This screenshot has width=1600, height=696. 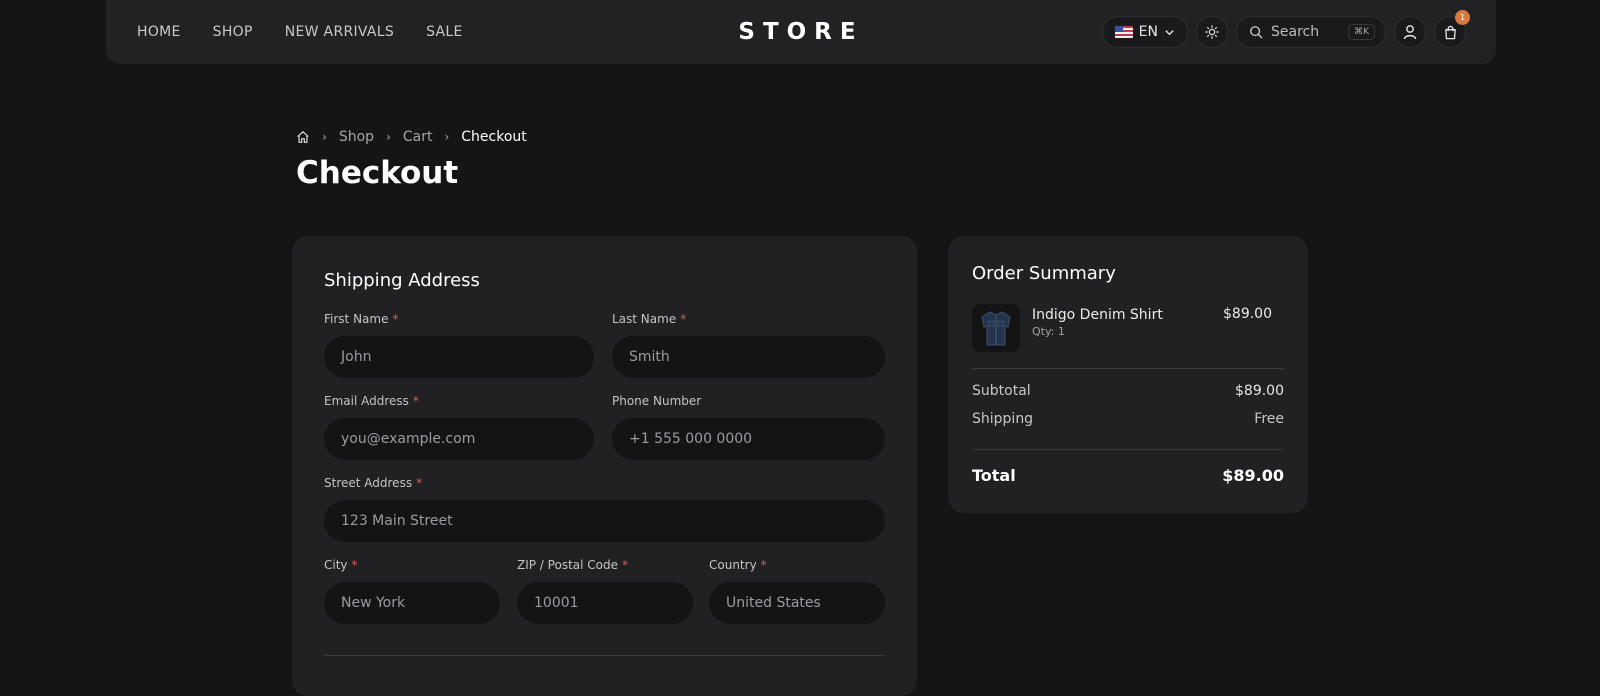 What do you see at coordinates (402, 280) in the screenshot?
I see `shipping-address-title: Shipping Address` at bounding box center [402, 280].